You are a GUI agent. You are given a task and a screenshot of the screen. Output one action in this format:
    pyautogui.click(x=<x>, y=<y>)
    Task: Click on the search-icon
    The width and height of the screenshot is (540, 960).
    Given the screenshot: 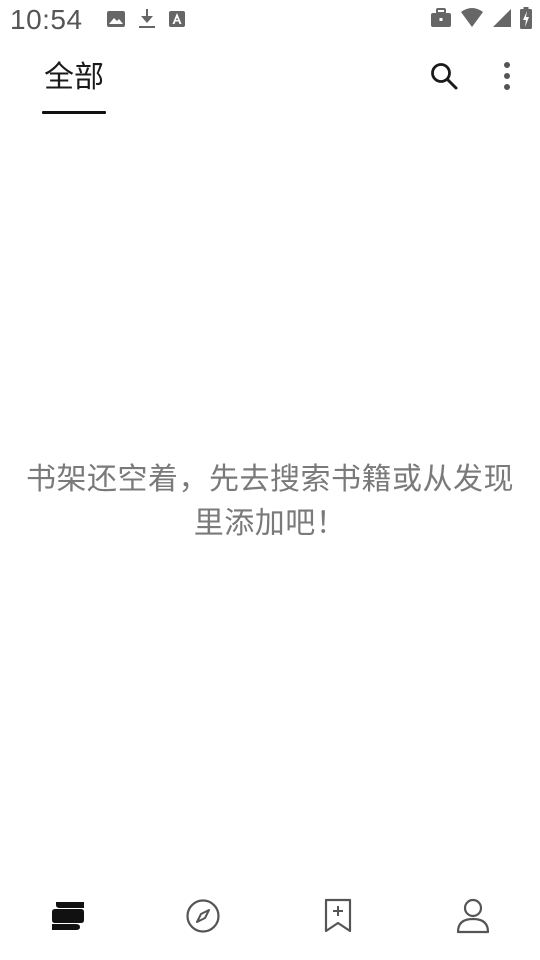 What is the action you would take?
    pyautogui.click(x=444, y=78)
    